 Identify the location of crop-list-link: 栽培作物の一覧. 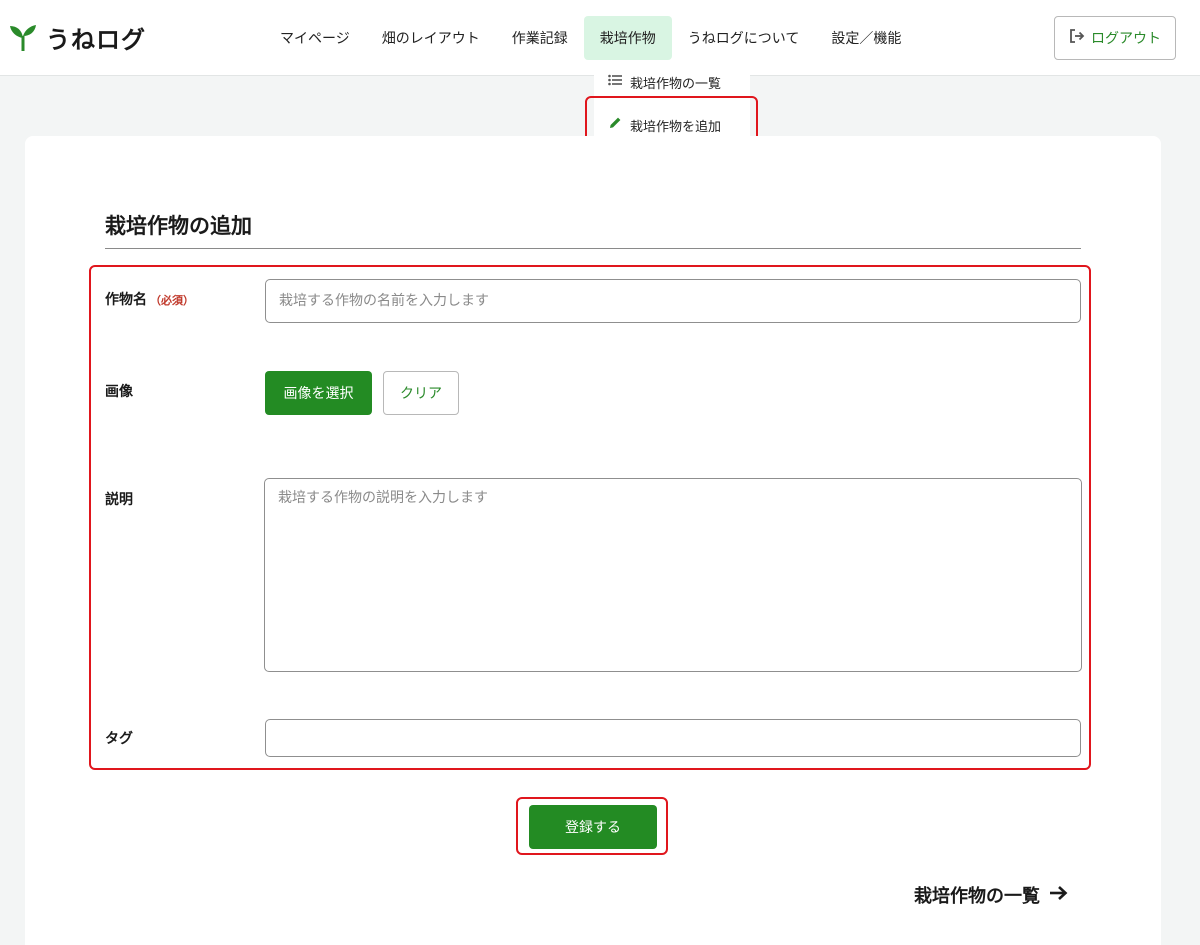
(991, 895).